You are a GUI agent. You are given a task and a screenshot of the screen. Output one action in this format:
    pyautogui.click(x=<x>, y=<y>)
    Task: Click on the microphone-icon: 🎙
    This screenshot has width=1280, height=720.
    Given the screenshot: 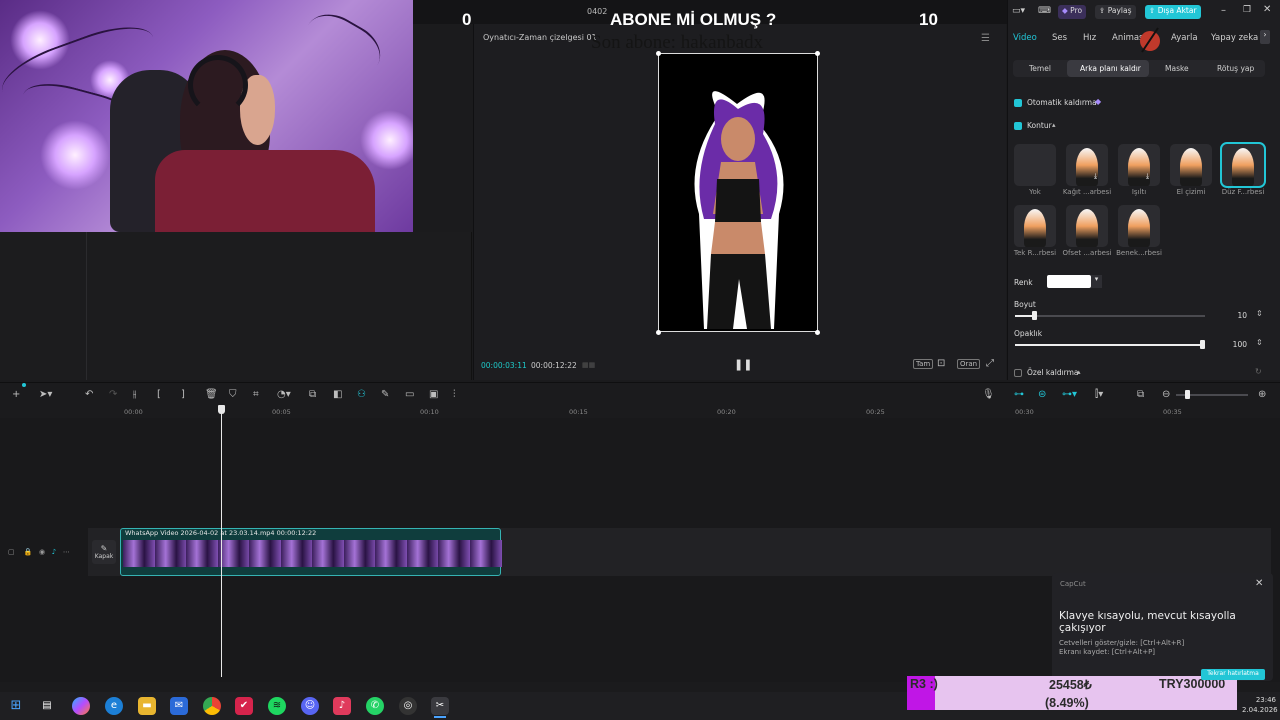 What is the action you would take?
    pyautogui.click(x=988, y=394)
    